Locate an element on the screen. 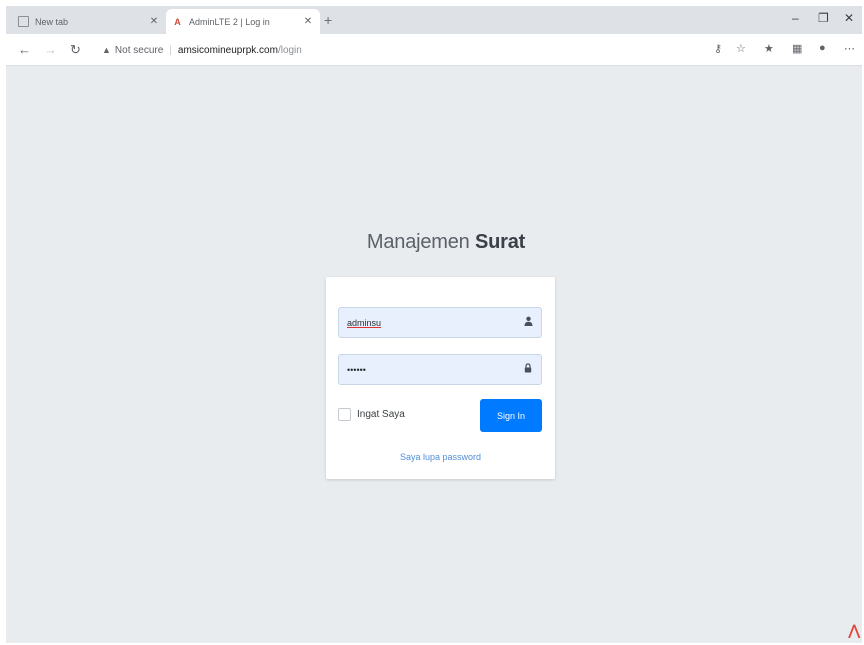 The image size is (864, 645). key-icon: ⚷ is located at coordinates (718, 48).